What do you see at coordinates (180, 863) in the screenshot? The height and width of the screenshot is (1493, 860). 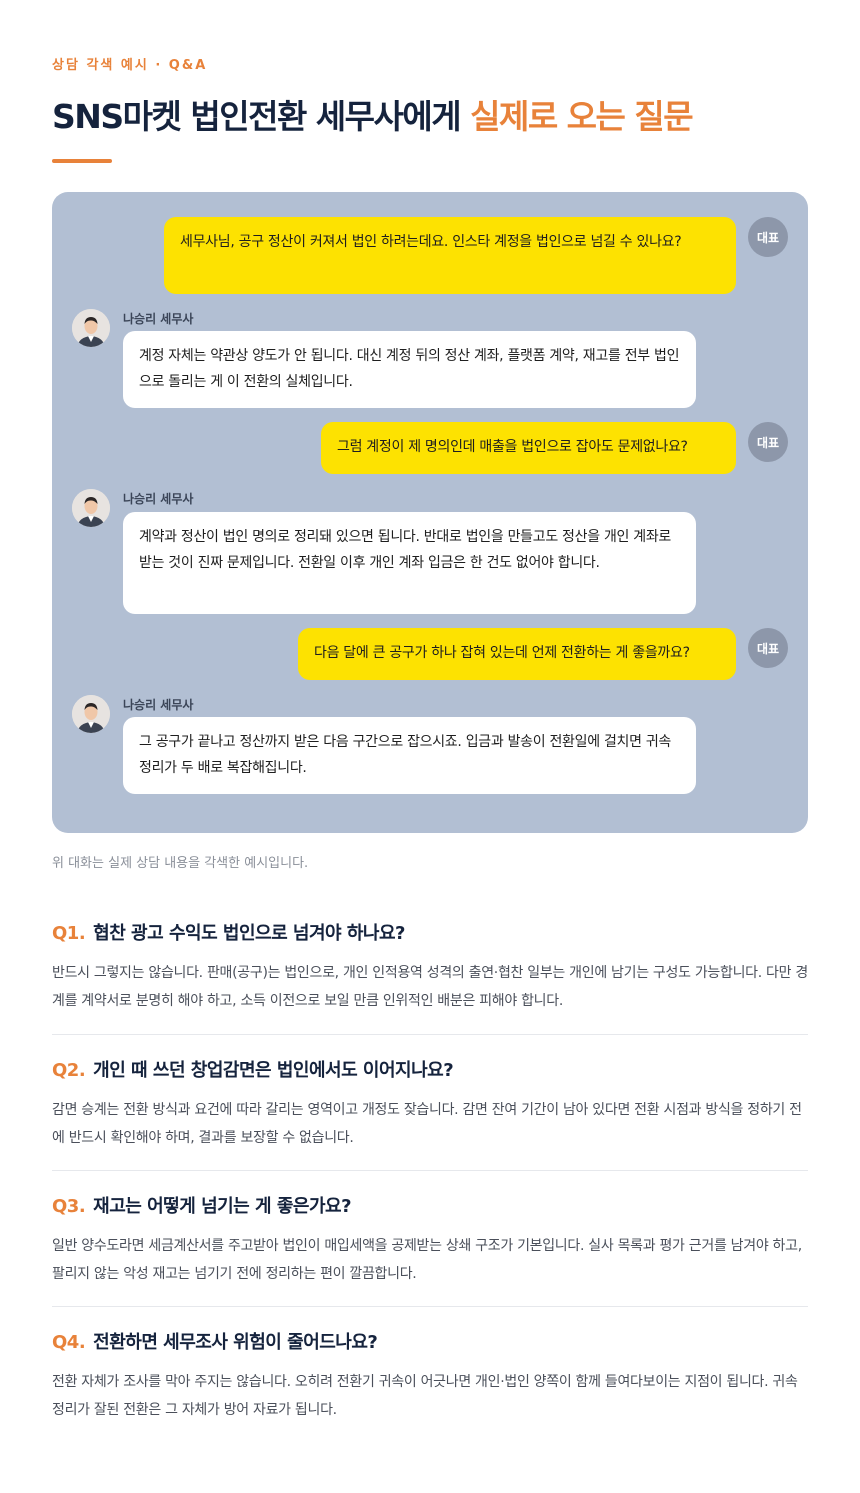 I see `disclaimer-note: 위 대화는 실제 상담 내용을 각색한 예시입니다.` at bounding box center [180, 863].